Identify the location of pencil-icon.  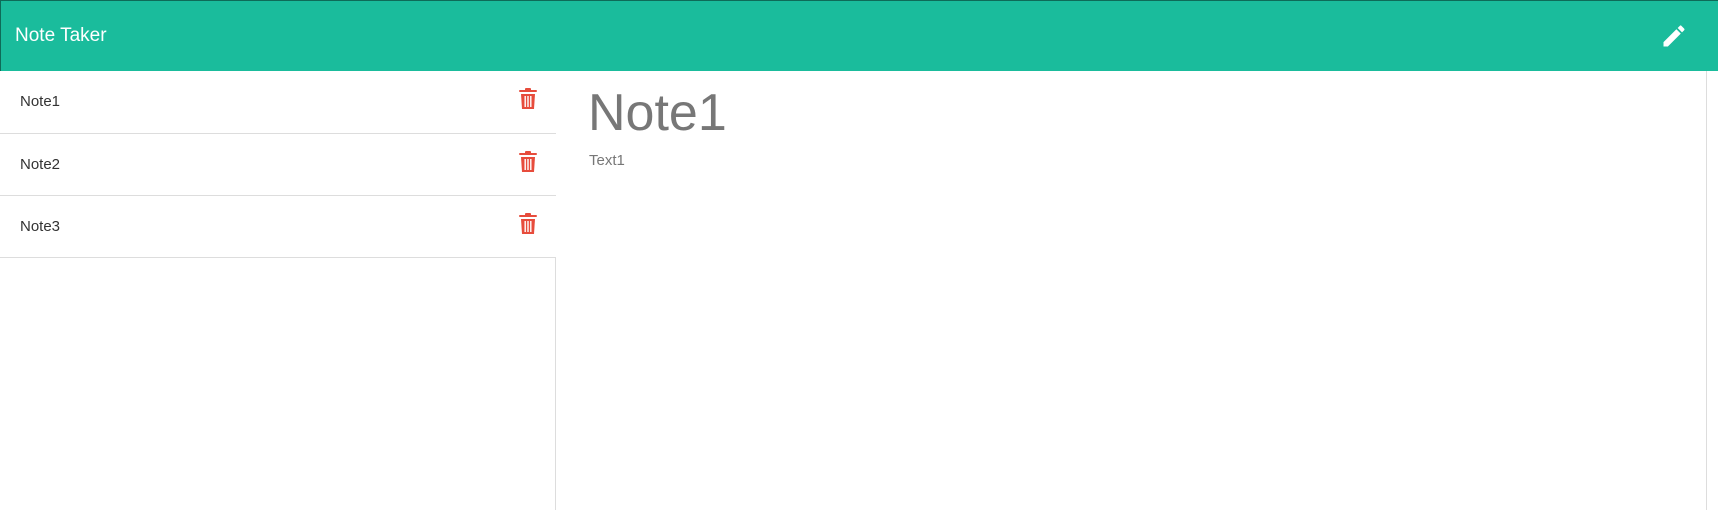
(1674, 36).